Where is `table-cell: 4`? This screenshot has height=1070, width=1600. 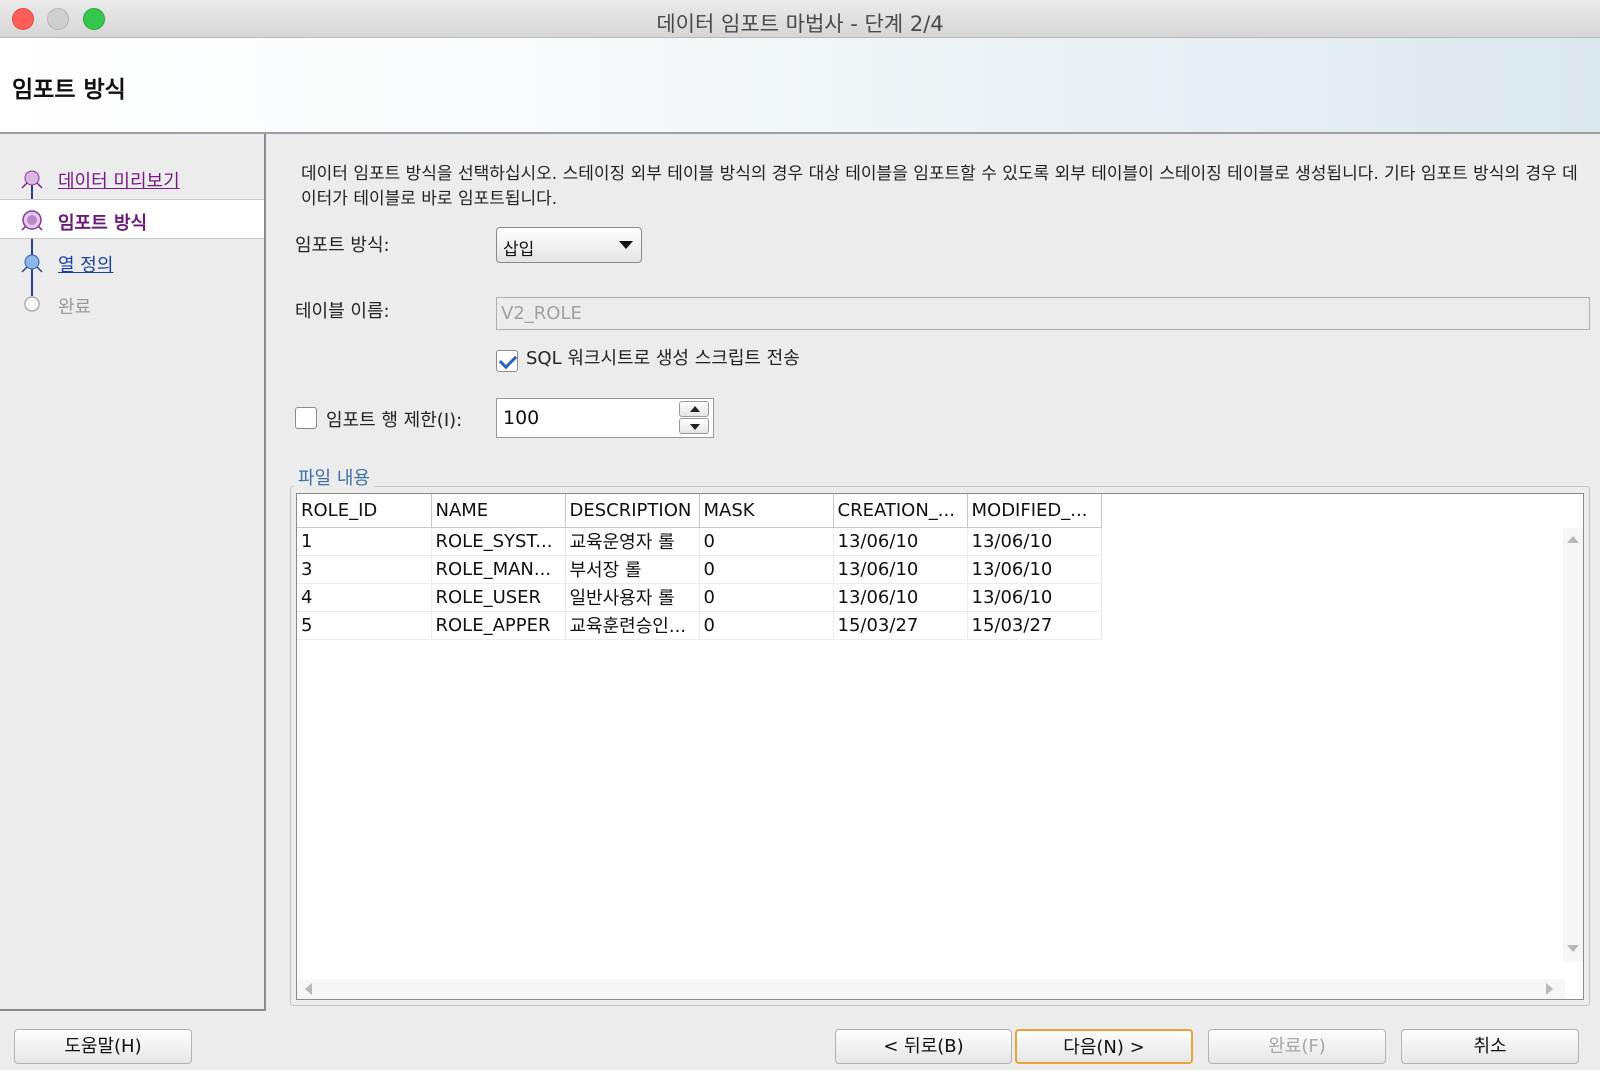
table-cell: 4 is located at coordinates (364, 597).